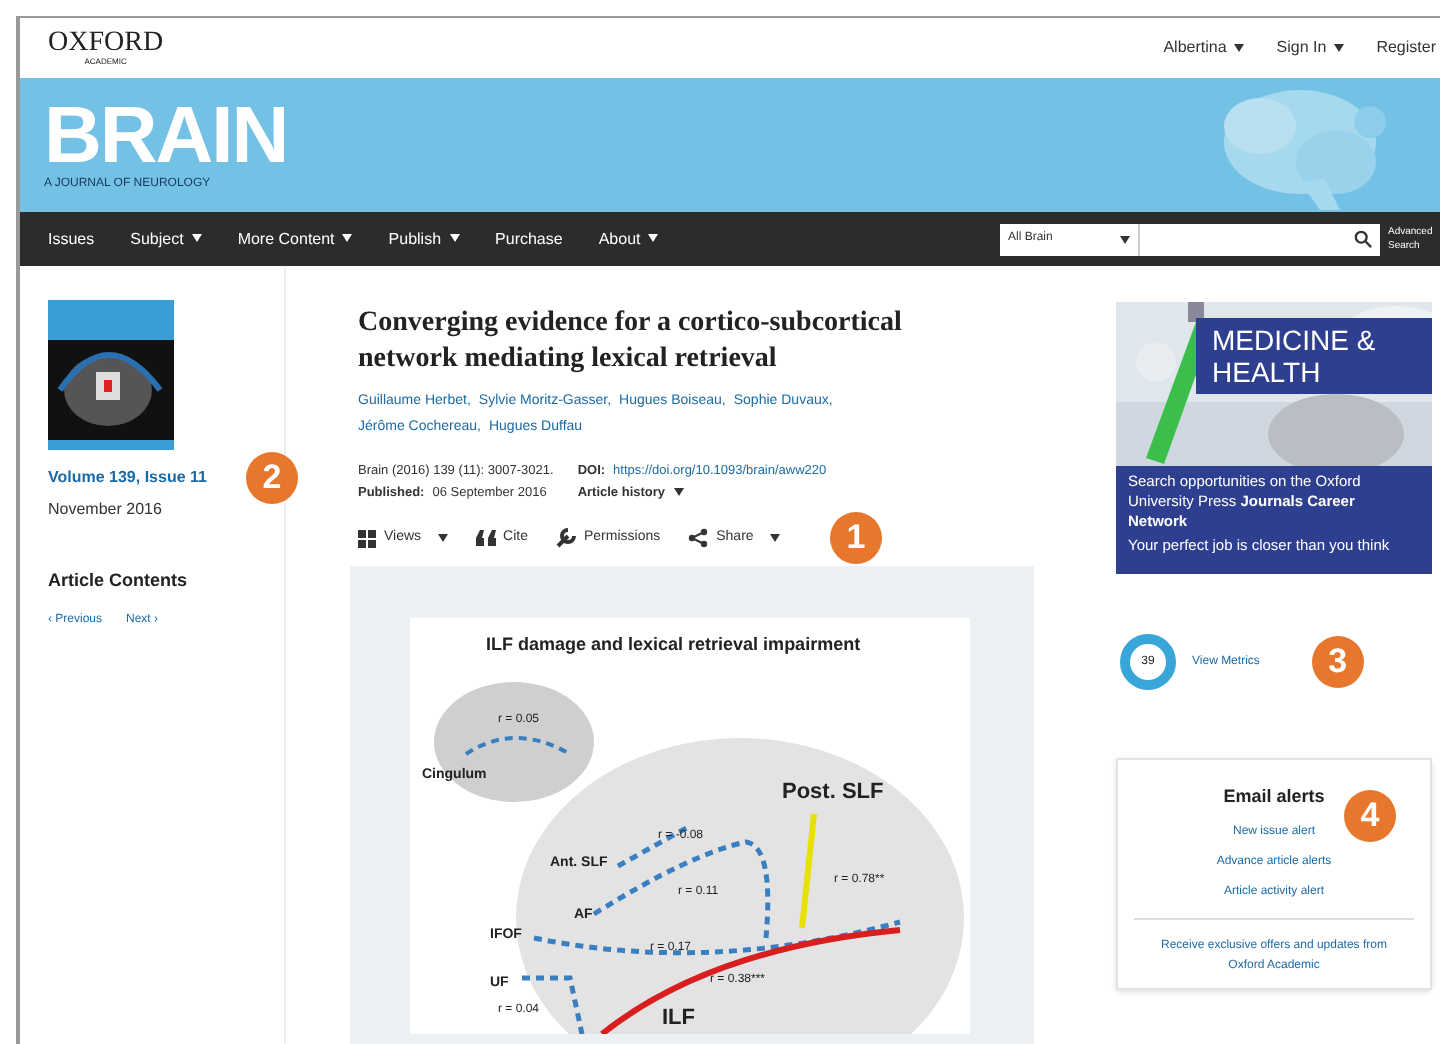  I want to click on search-icon, so click(1363, 239).